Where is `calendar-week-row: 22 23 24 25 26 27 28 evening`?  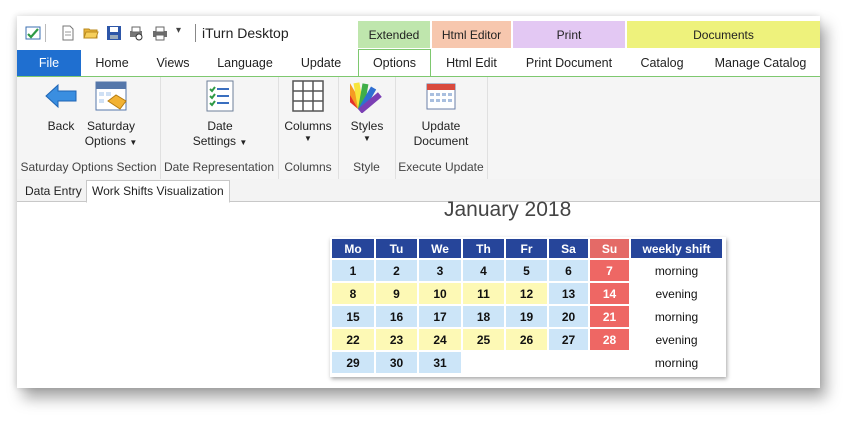
calendar-week-row: 22 23 24 25 26 27 28 evening is located at coordinates (527, 339).